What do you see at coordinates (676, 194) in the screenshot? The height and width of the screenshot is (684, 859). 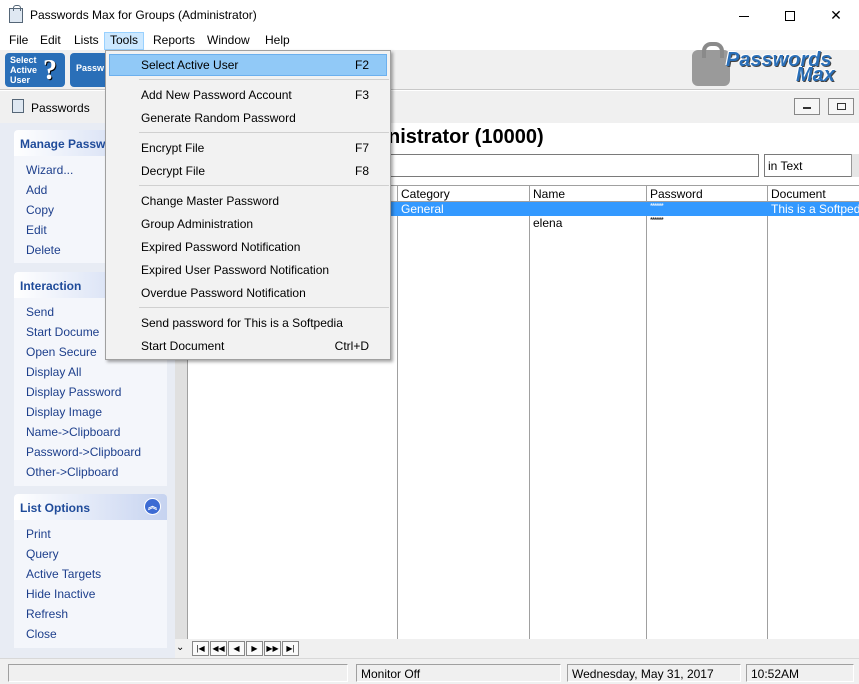 I see `column-header-password: Password` at bounding box center [676, 194].